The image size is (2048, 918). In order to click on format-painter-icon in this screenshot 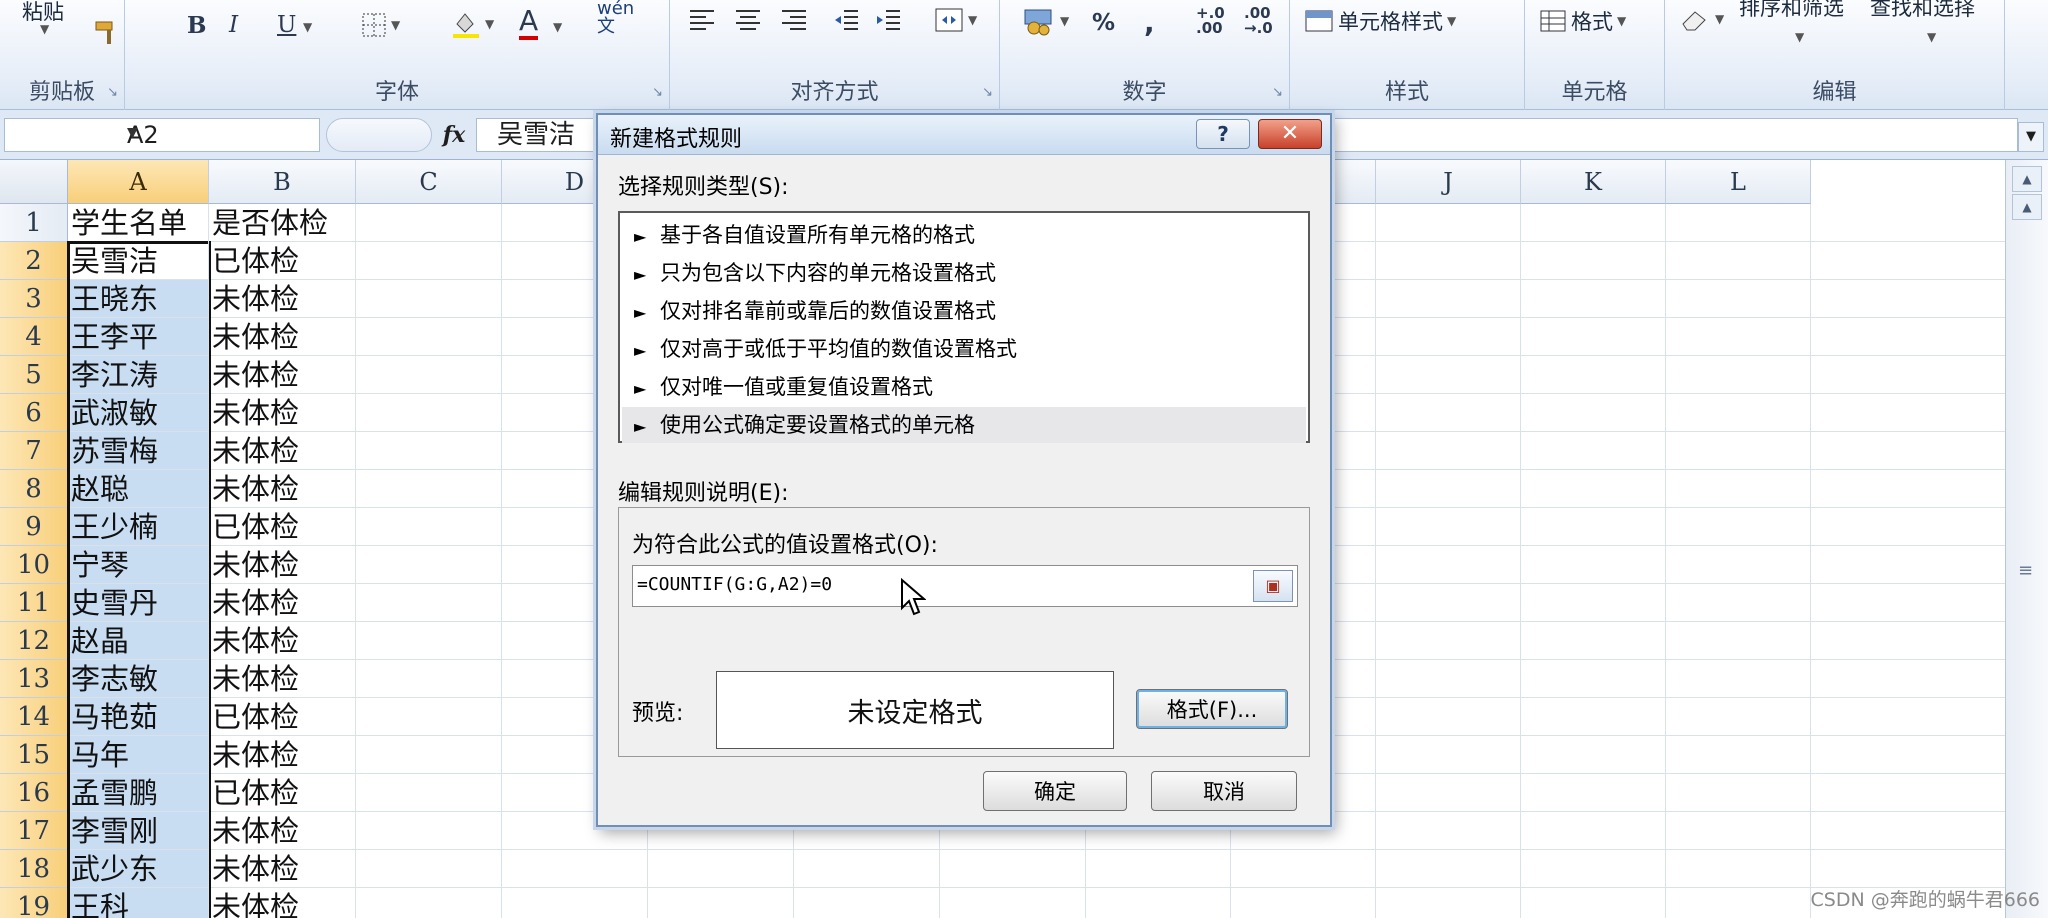, I will do `click(107, 33)`.